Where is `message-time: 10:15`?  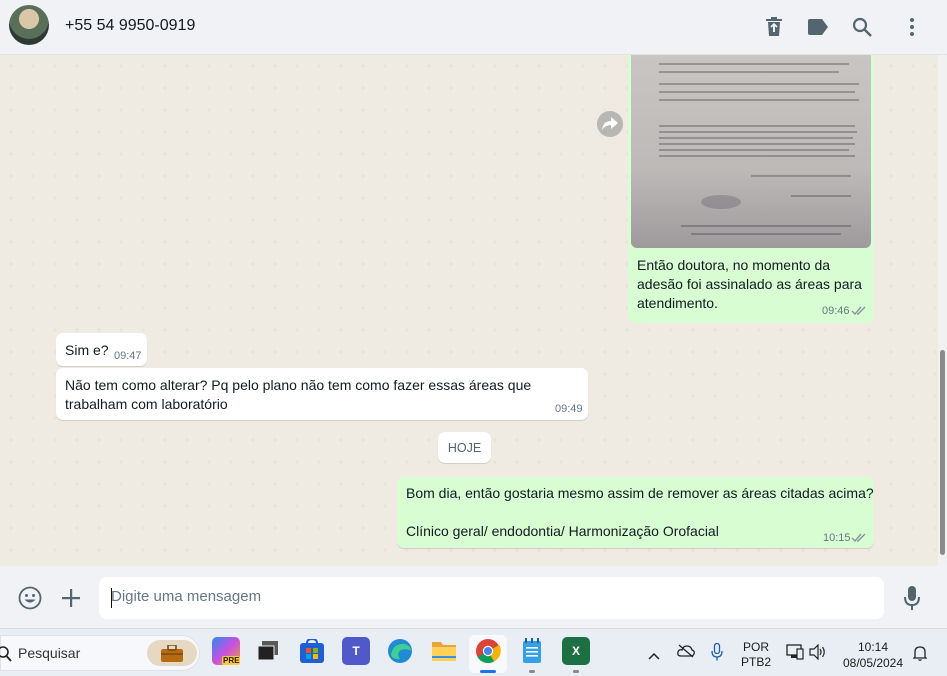
message-time: 10:15 is located at coordinates (837, 538).